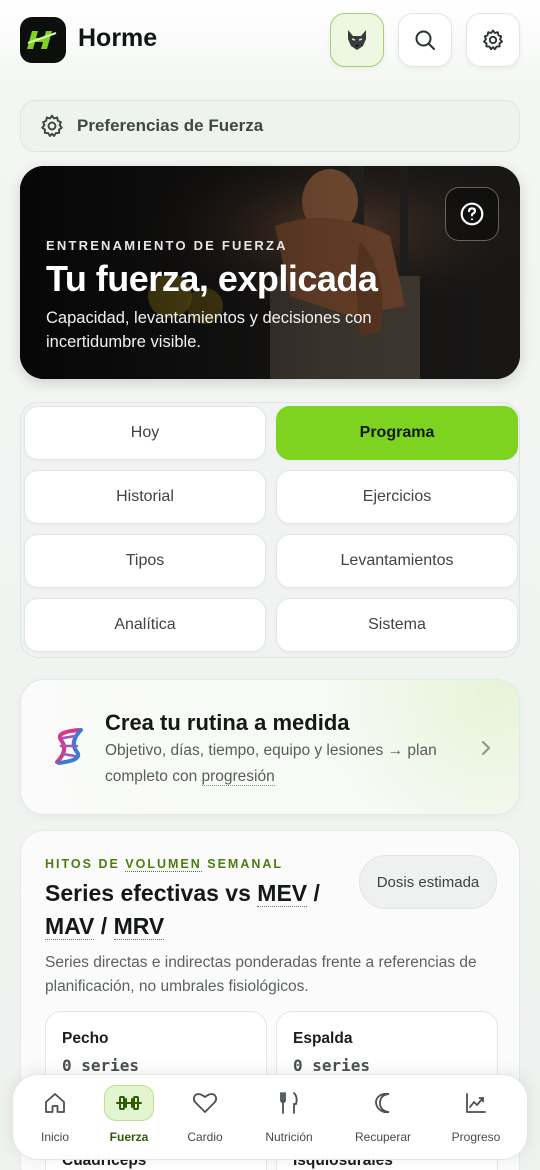 This screenshot has height=1170, width=540. I want to click on nav-inicio: Inicio, so click(55, 1118).